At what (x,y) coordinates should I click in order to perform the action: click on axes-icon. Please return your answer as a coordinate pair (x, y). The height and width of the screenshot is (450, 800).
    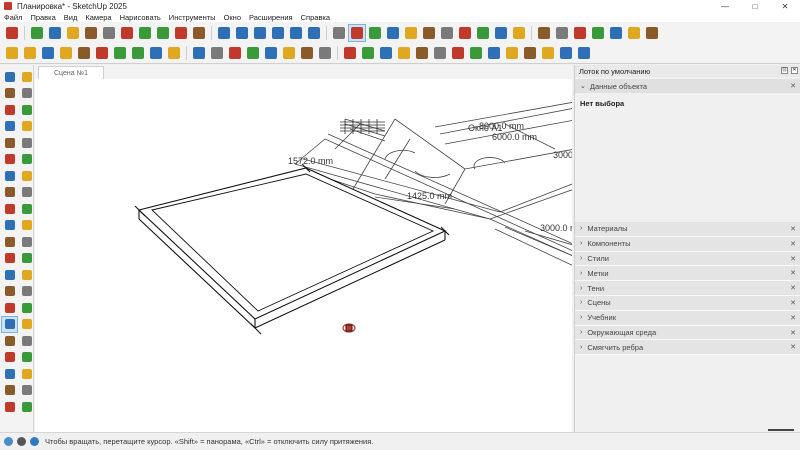
    Looking at the image, I should click on (9, 307).